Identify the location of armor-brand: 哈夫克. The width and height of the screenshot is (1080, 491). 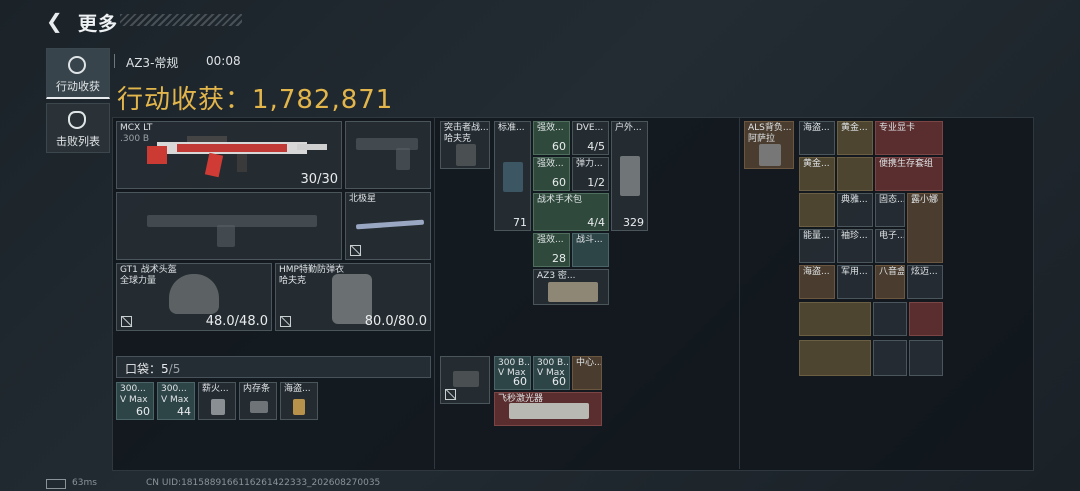
(293, 281).